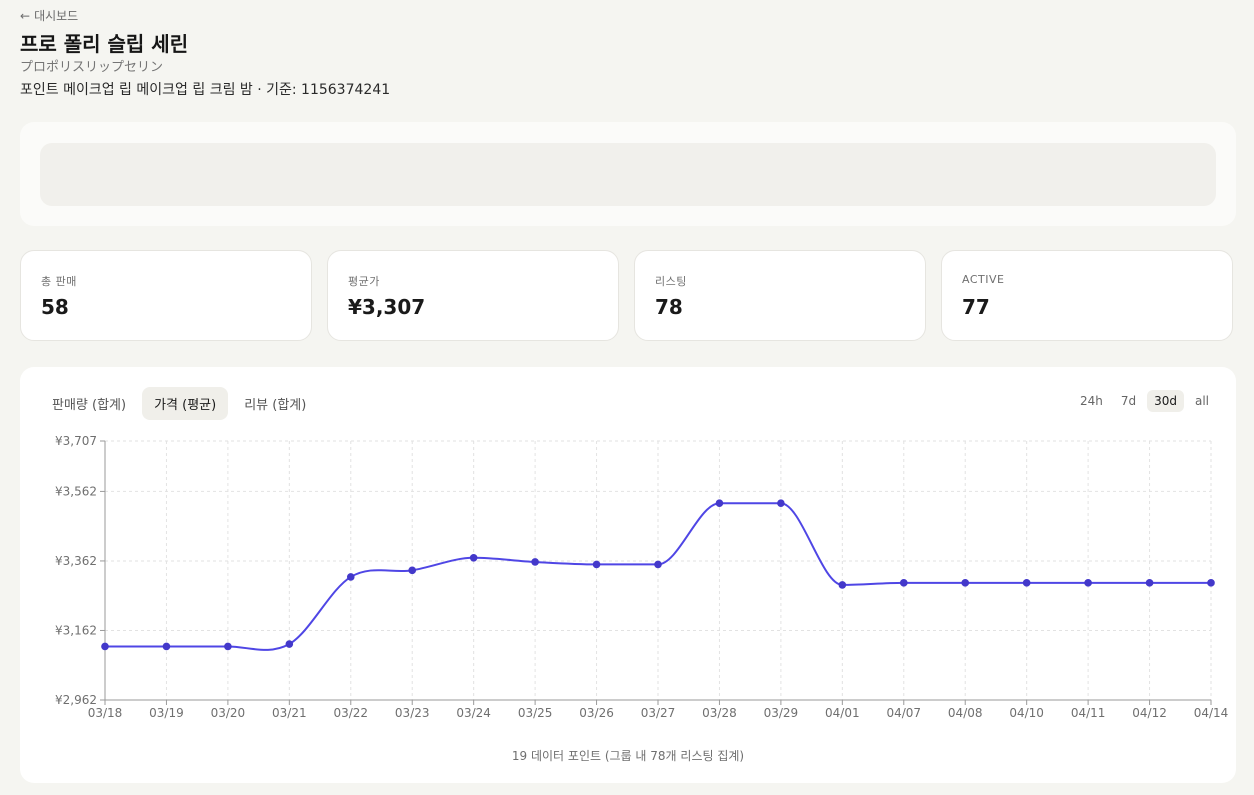 The image size is (1254, 795). I want to click on stat-card-average-price: 평균가 ¥3,307, so click(473, 295).